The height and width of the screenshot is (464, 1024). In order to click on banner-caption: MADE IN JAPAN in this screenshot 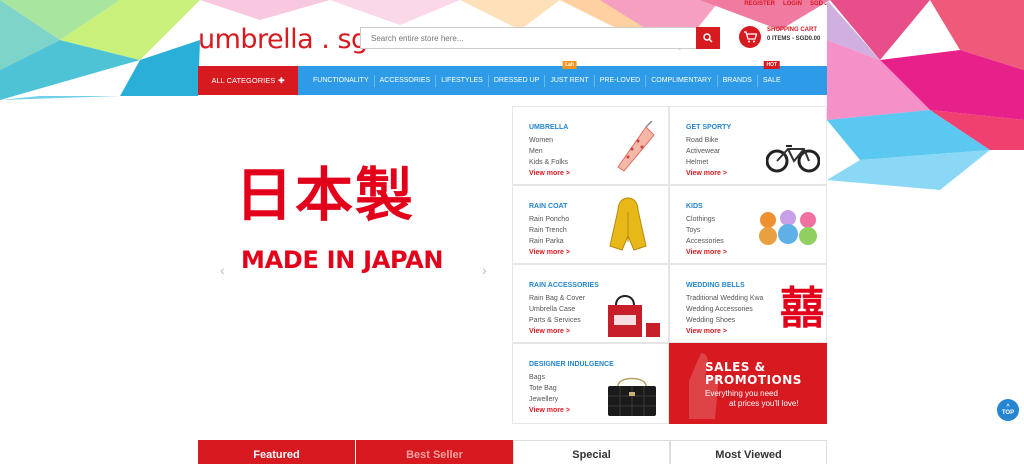, I will do `click(342, 260)`.